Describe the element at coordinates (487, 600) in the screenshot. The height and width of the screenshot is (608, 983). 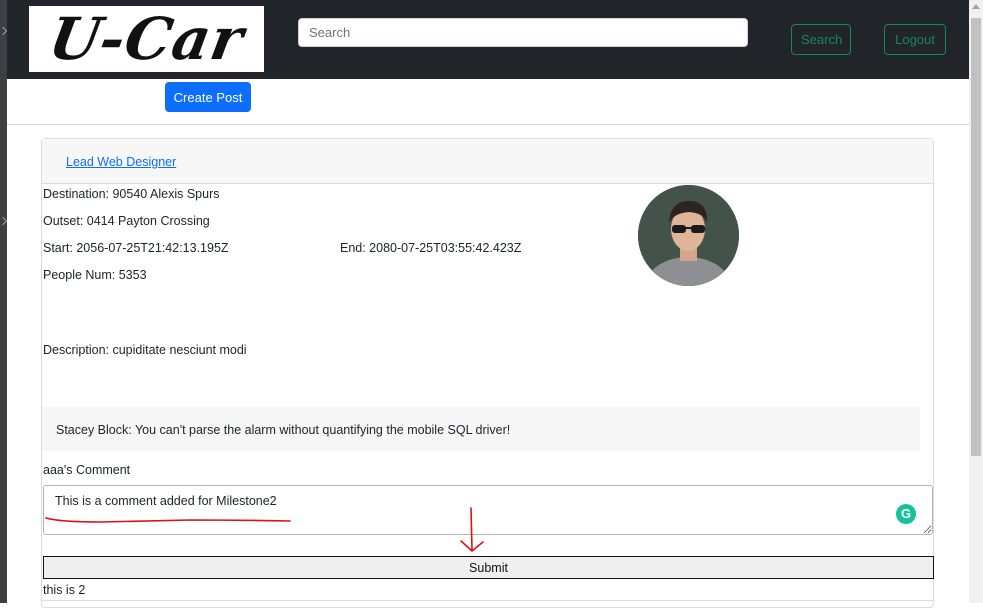
I see `card-bottom-divider` at that location.